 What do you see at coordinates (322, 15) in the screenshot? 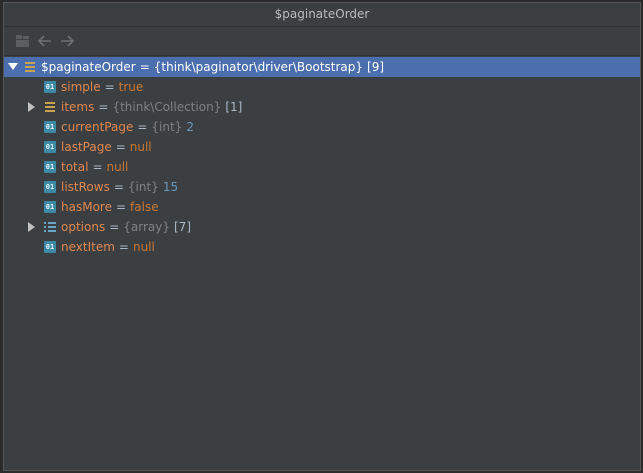
I see `window-title: $paginateOrder` at bounding box center [322, 15].